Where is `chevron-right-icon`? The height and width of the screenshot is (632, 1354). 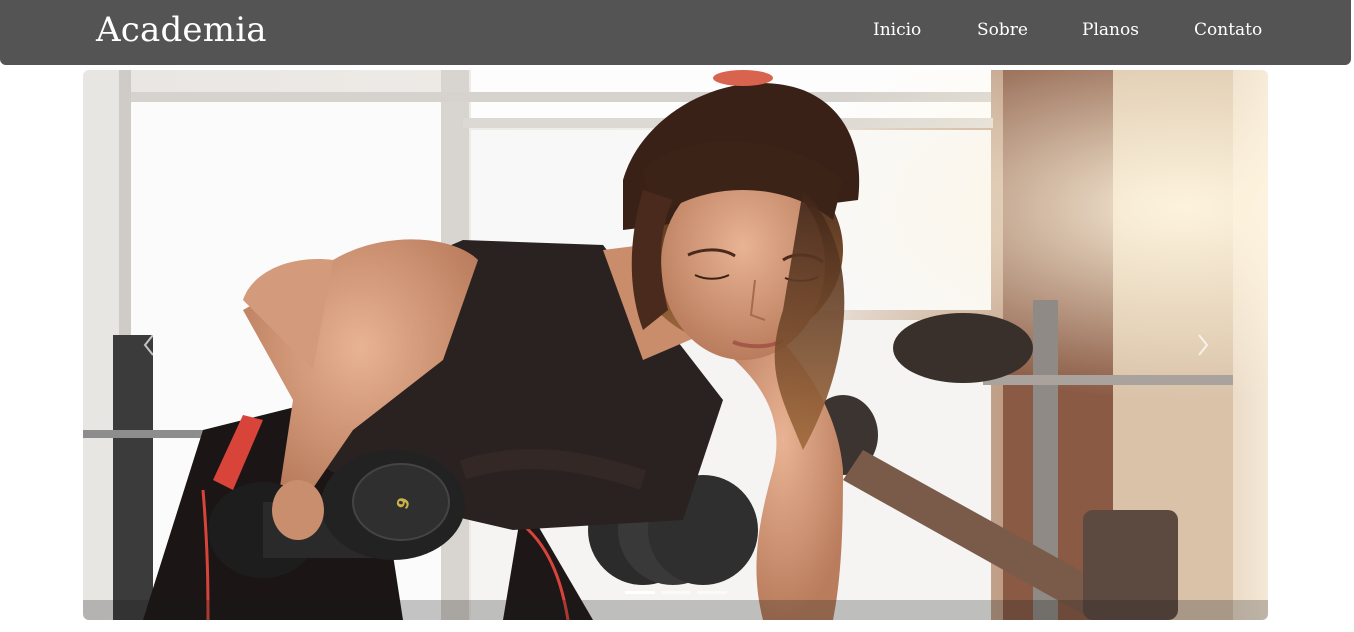
chevron-right-icon is located at coordinates (1203, 345).